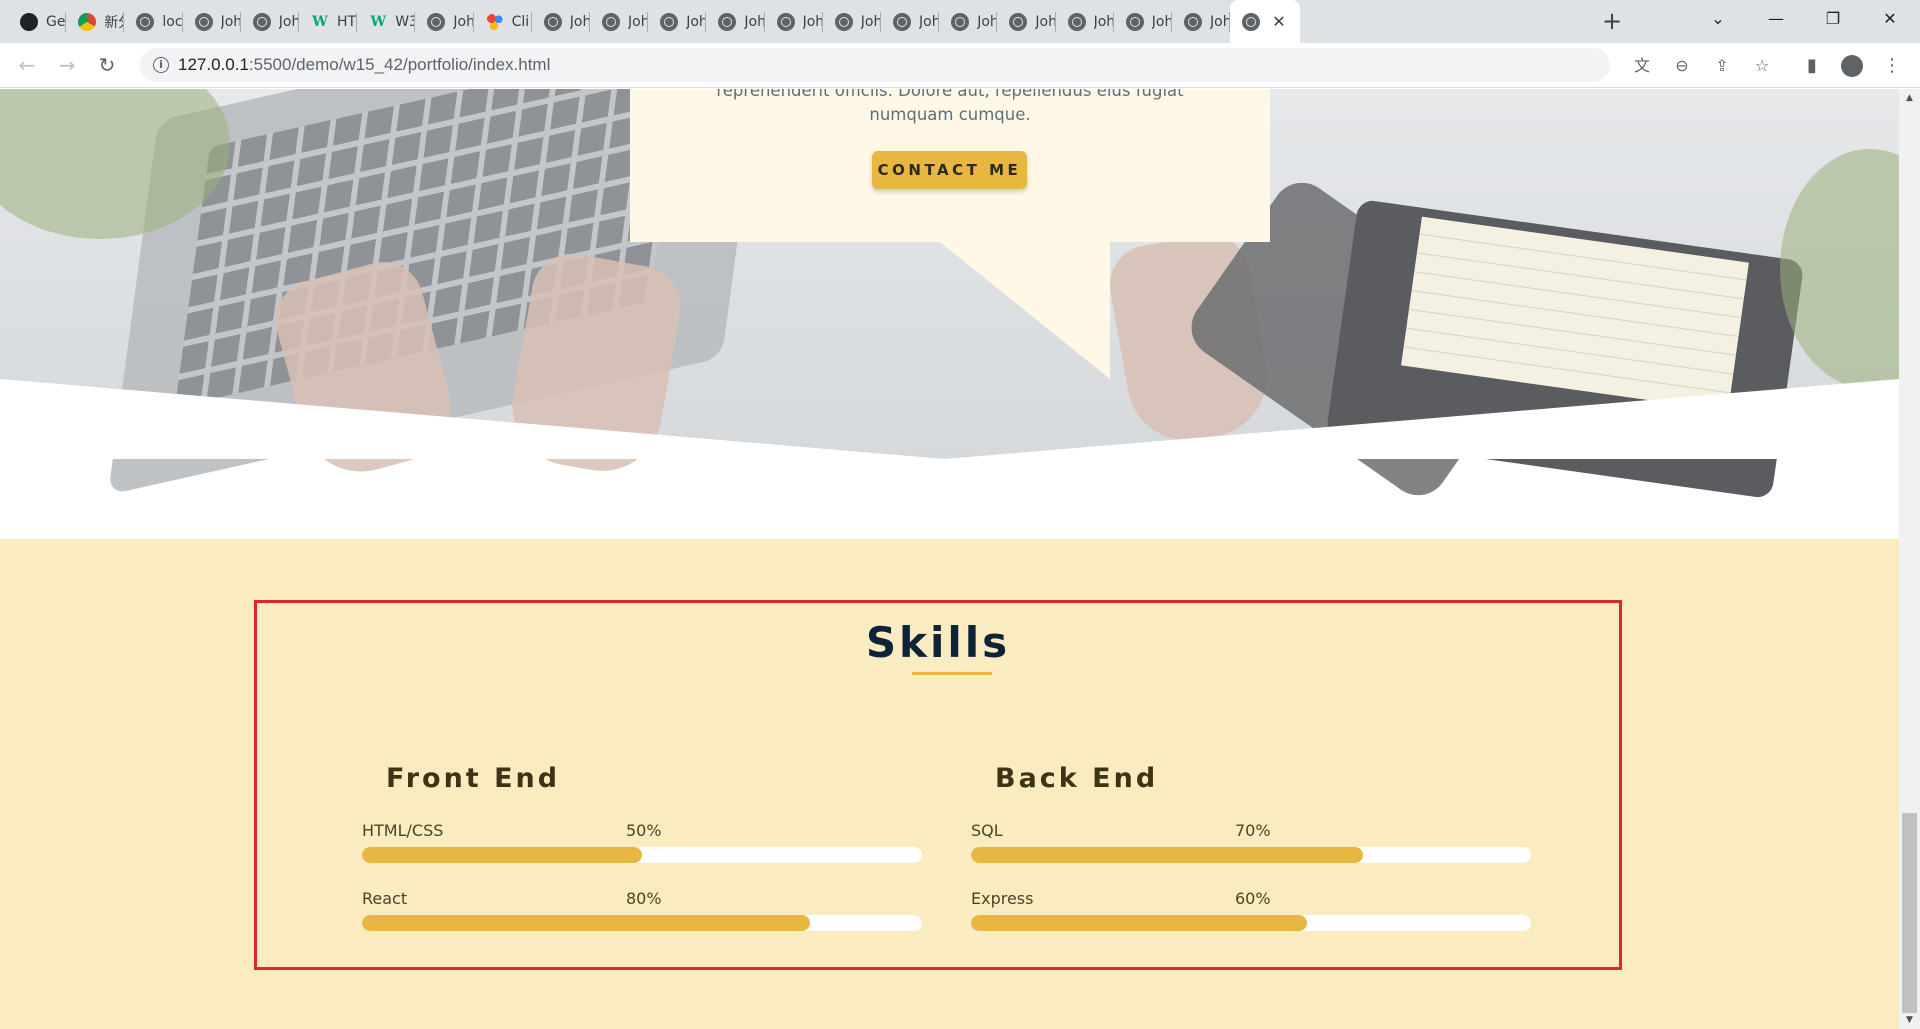  I want to click on scroll-up-arrow-icon: ▲, so click(1909, 98).